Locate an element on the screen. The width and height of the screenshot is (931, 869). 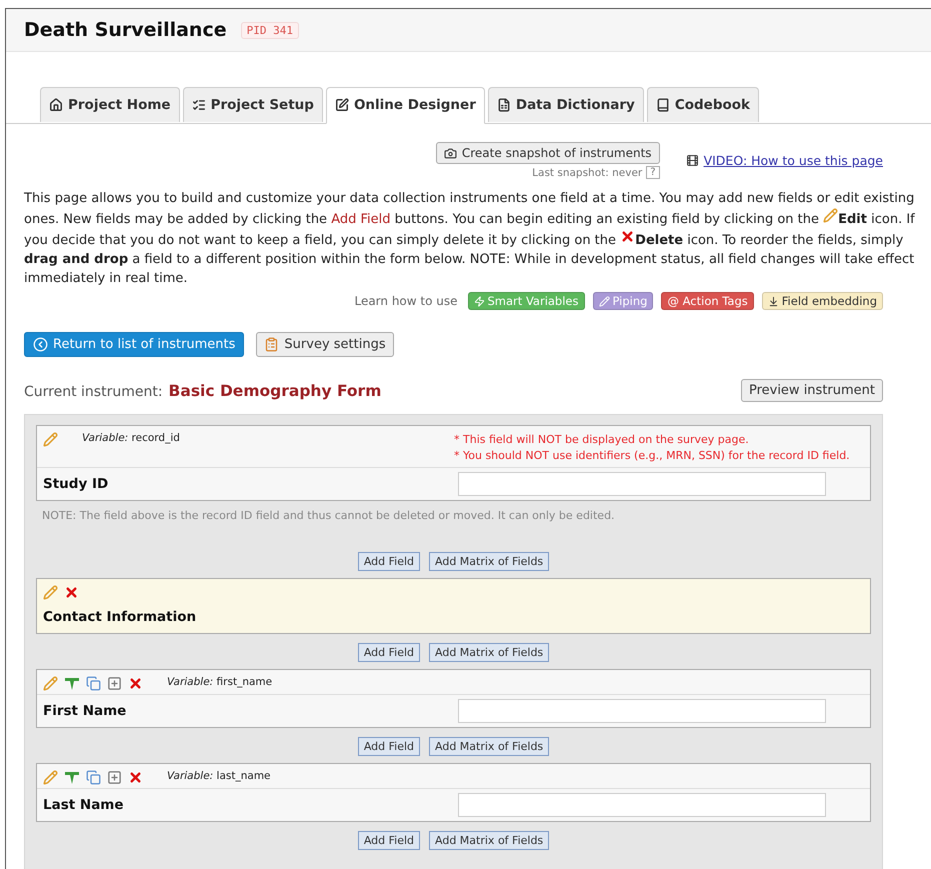
spreadsheet-icon is located at coordinates (503, 105).